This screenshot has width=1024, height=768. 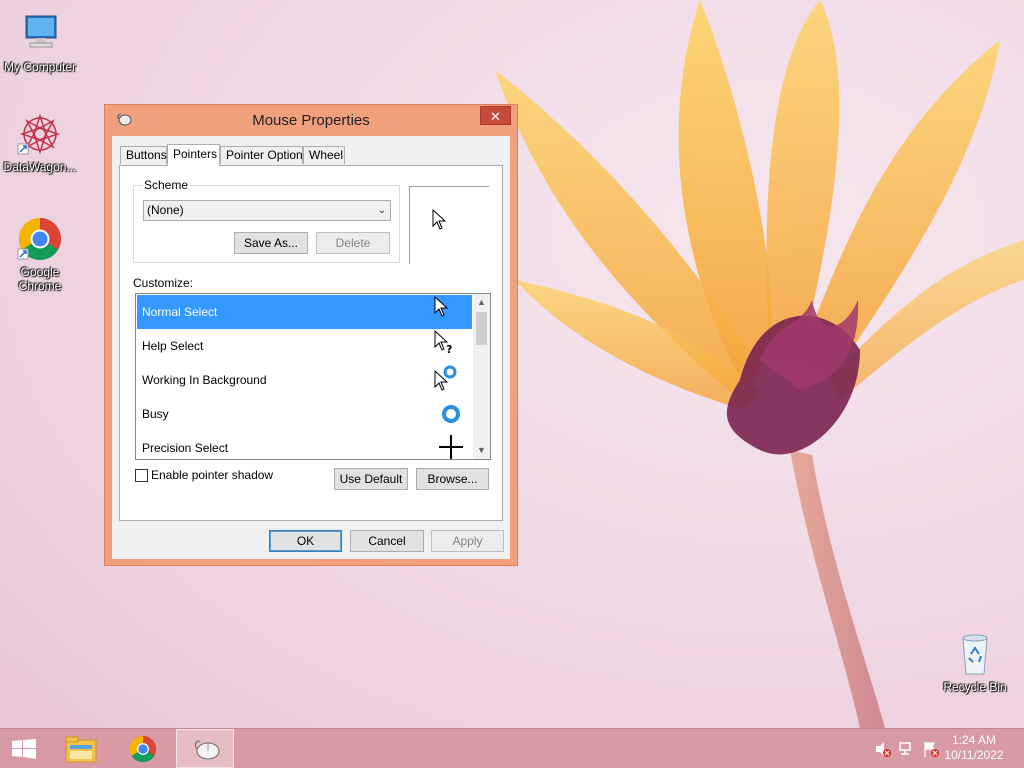 I want to click on chevron-down-icon: ⌄, so click(x=381, y=210).